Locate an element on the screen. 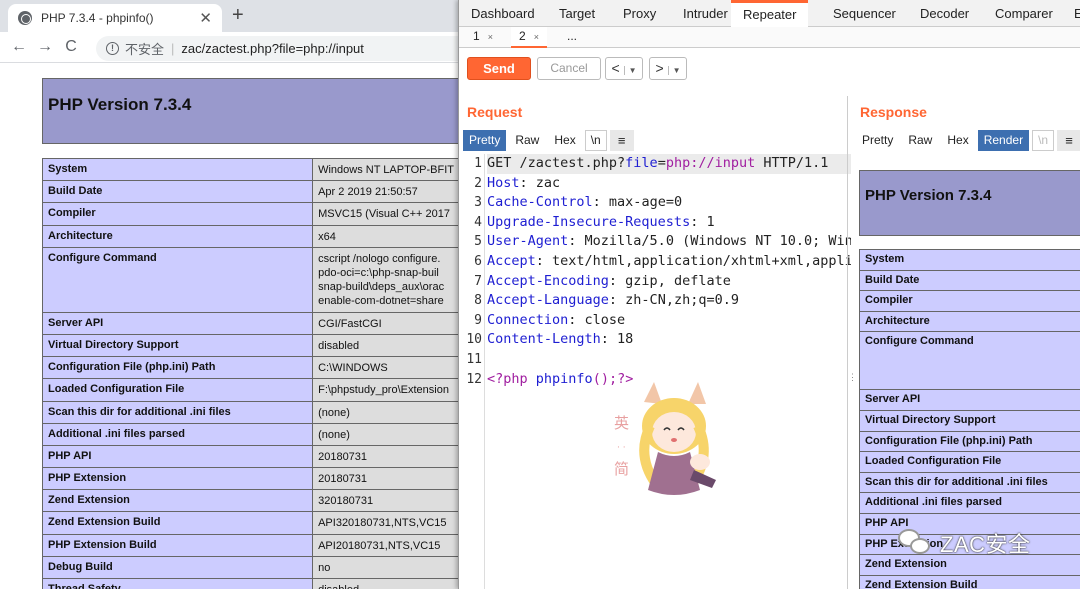  code-token: = is located at coordinates (661, 163).